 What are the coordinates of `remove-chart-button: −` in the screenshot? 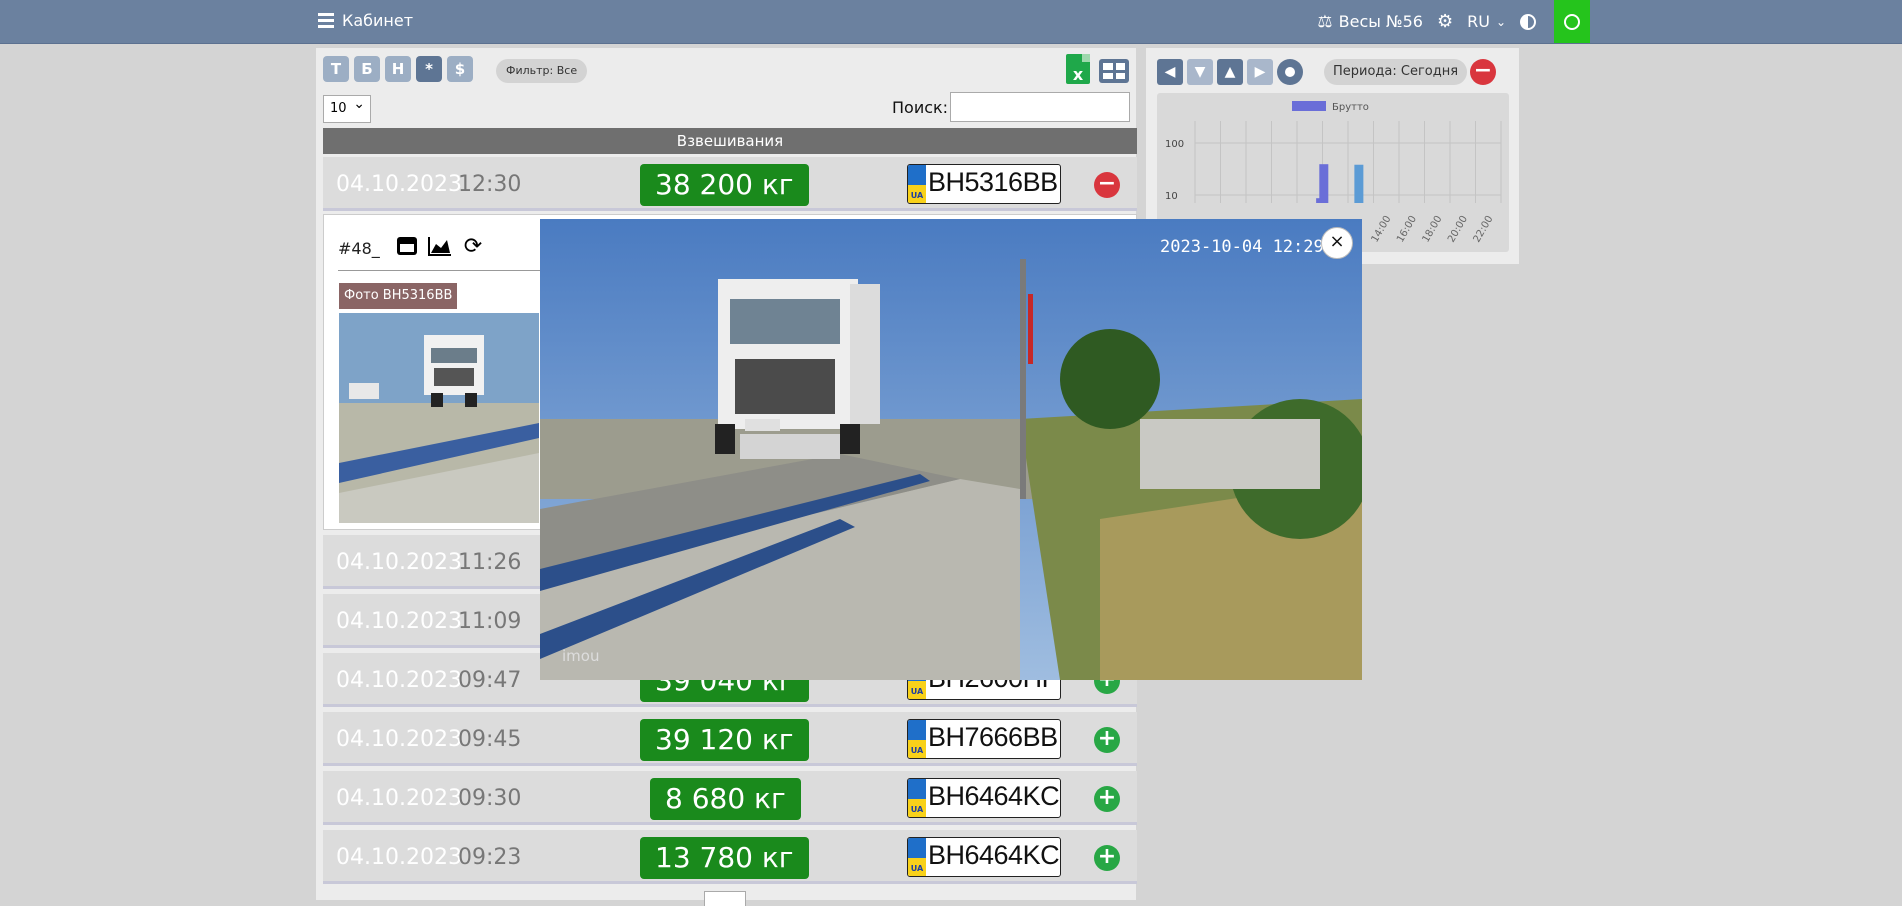 It's located at (1483, 72).